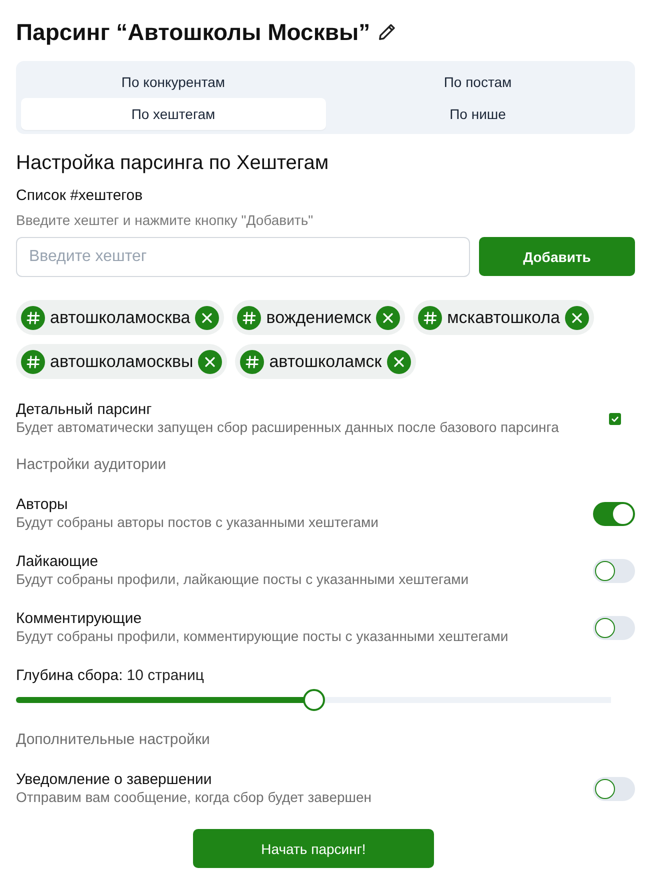 Image resolution: width=651 pixels, height=891 pixels. I want to click on hashtag-input: Введите хештег, so click(243, 257).